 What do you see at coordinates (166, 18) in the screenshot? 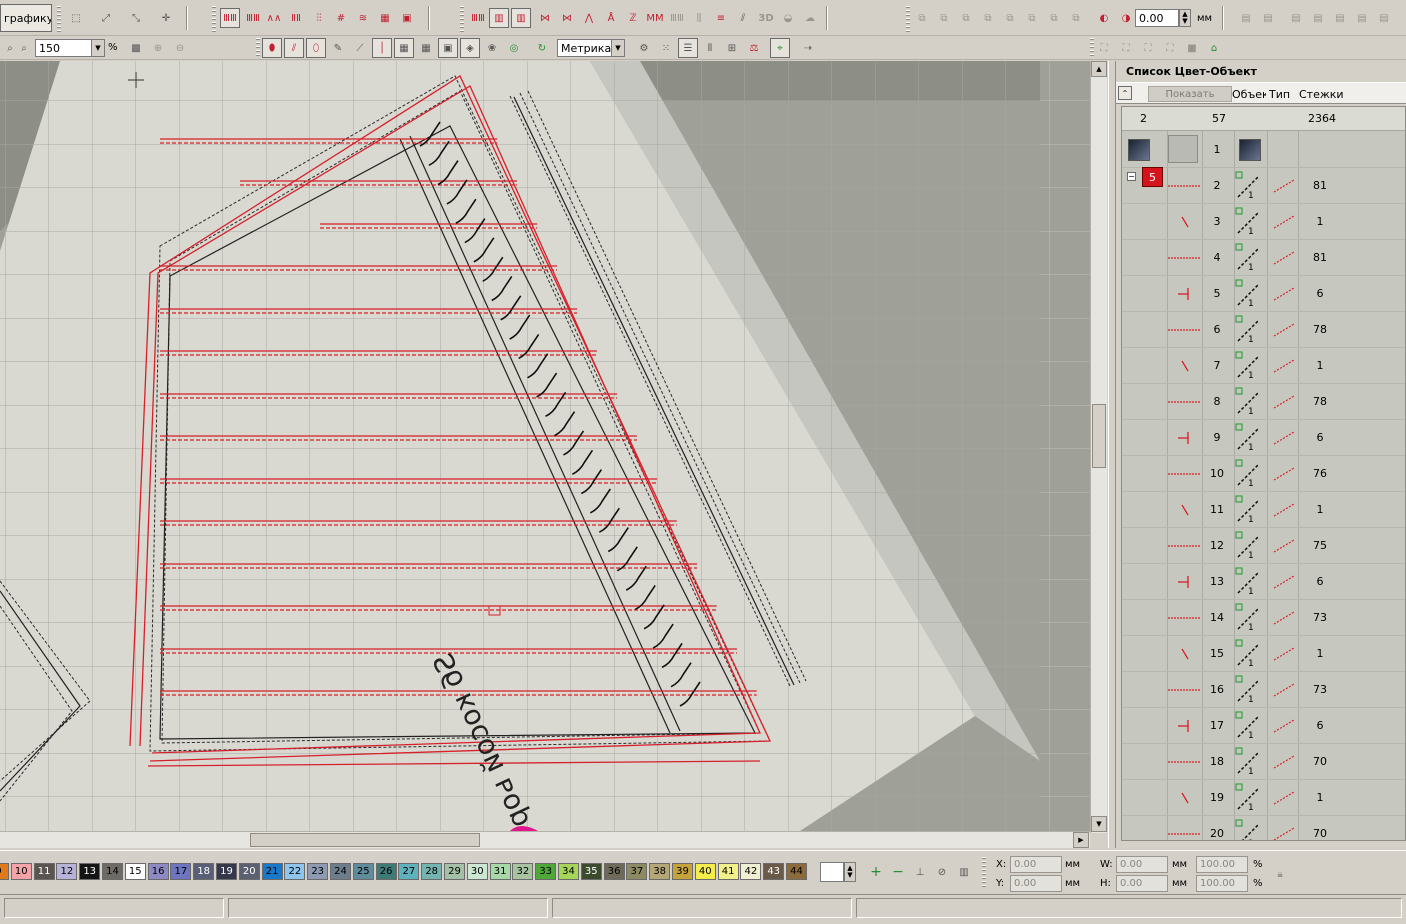
I see `transform-icon: ✛` at bounding box center [166, 18].